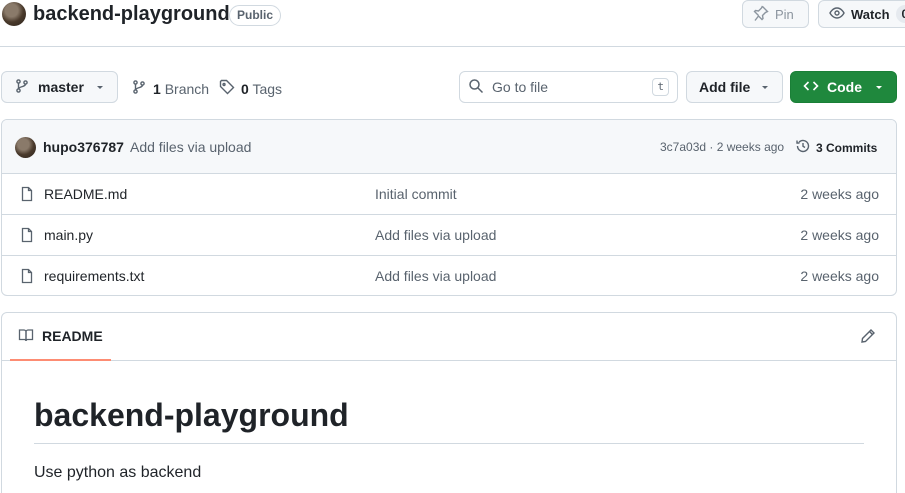 The image size is (905, 493). Describe the element at coordinates (267, 88) in the screenshot. I see `tag-label: Tags` at that location.